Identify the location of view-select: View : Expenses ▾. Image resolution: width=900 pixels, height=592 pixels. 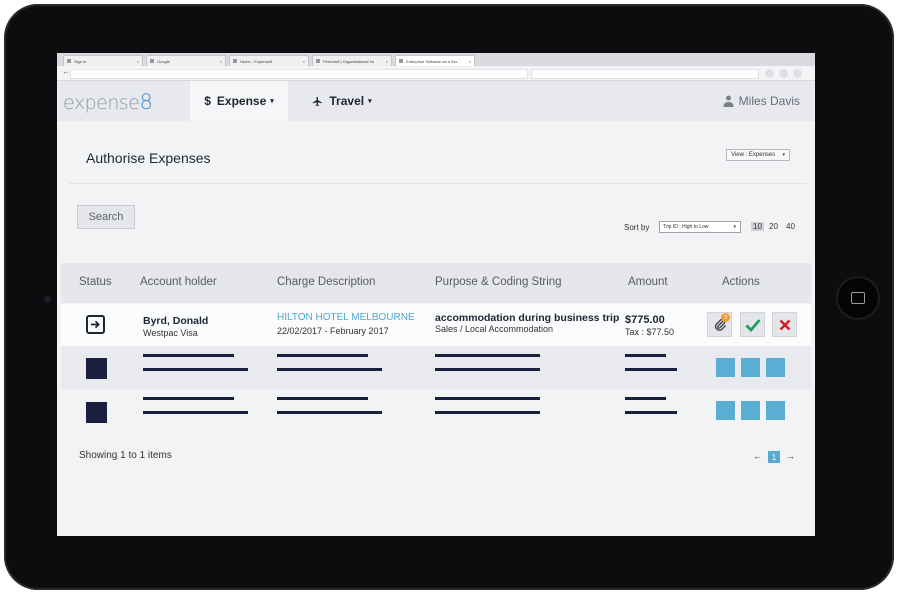
(758, 155).